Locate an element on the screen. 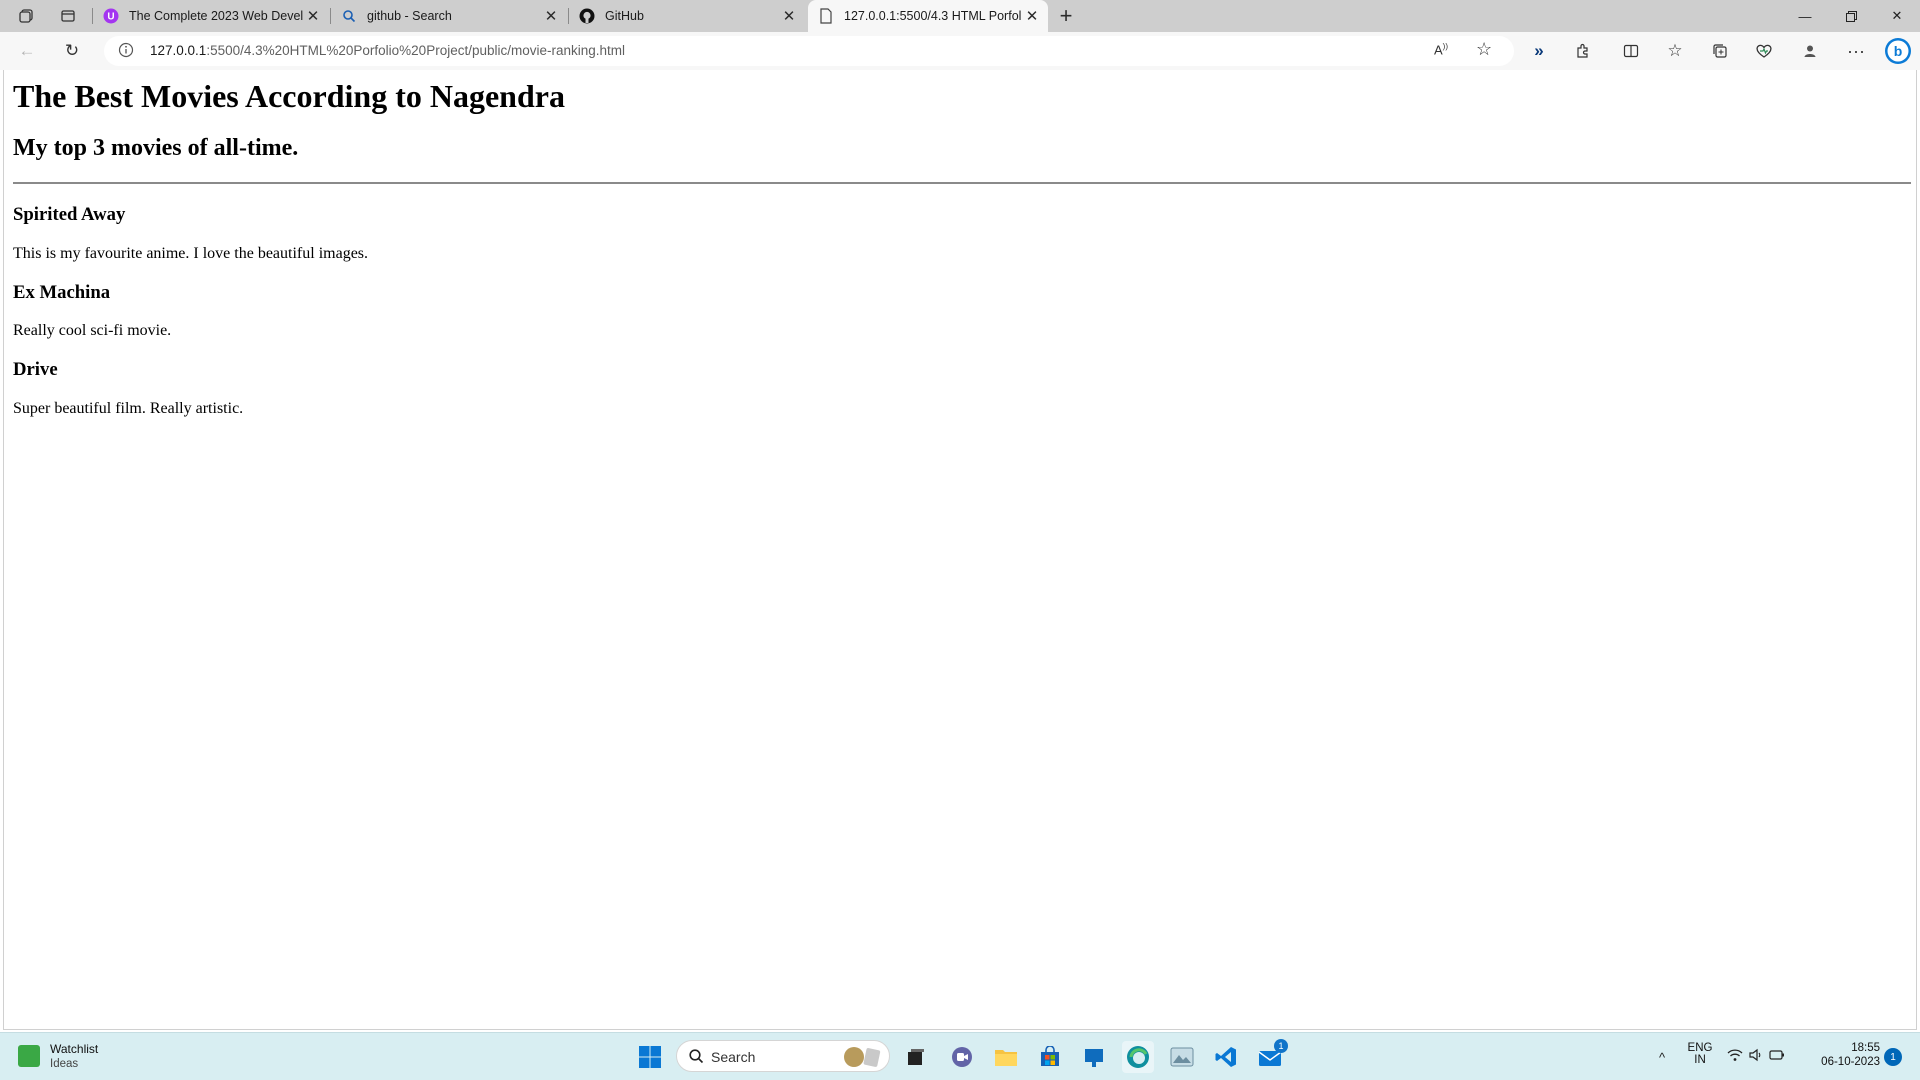 This screenshot has height=1080, width=1920. system-status-group is located at coordinates (1756, 1057).